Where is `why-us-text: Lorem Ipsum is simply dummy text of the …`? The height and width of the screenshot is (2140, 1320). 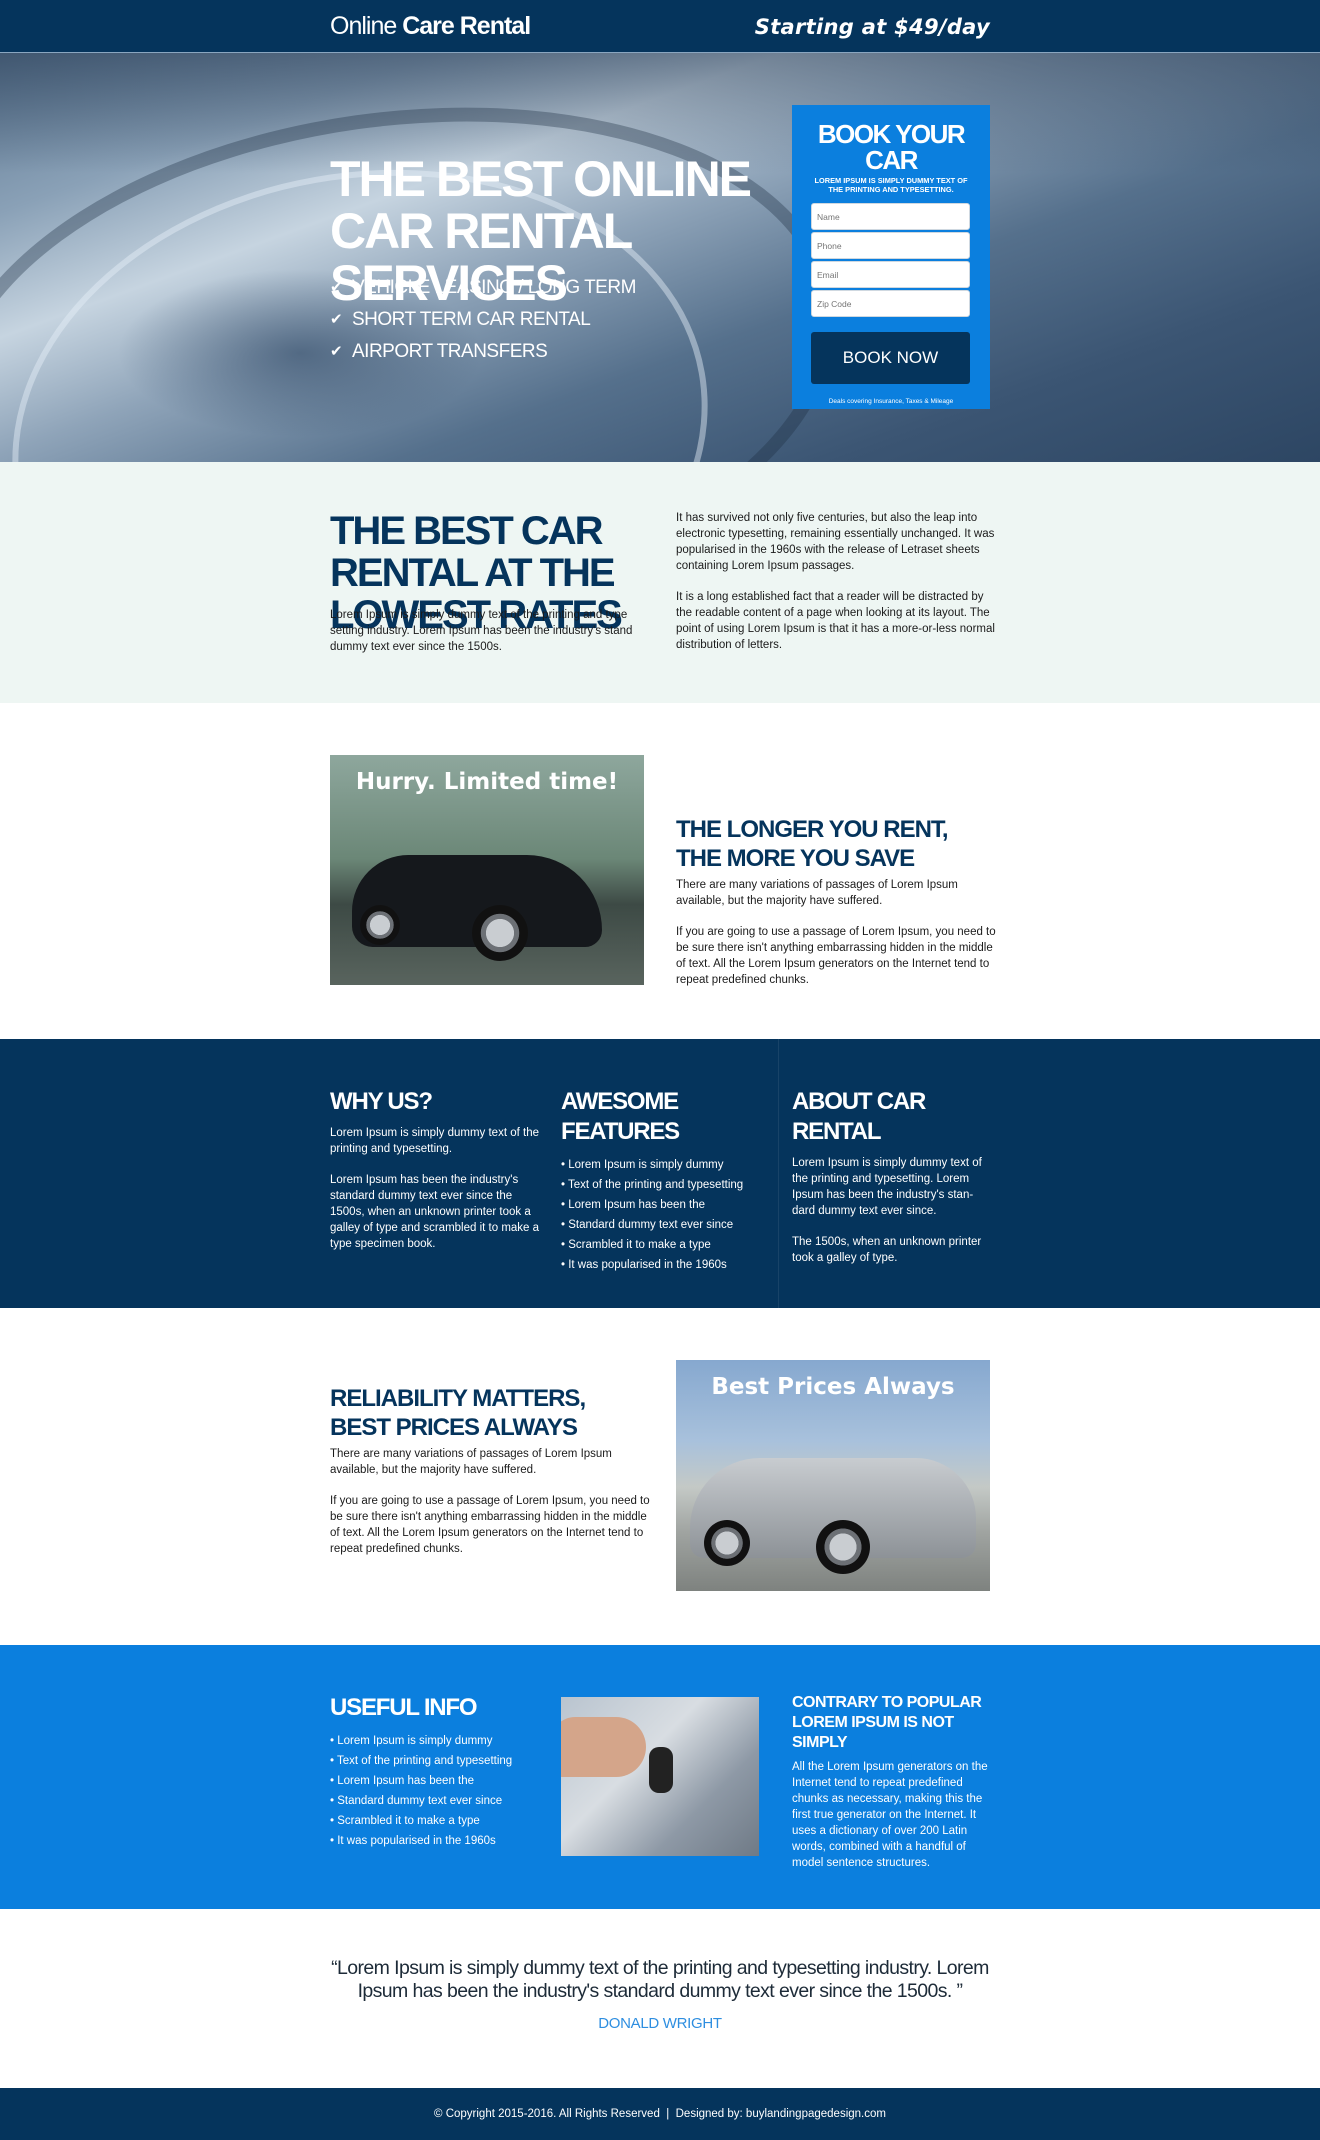
why-us-text: Lorem Ipsum is simply dummy text of the … is located at coordinates (435, 1188).